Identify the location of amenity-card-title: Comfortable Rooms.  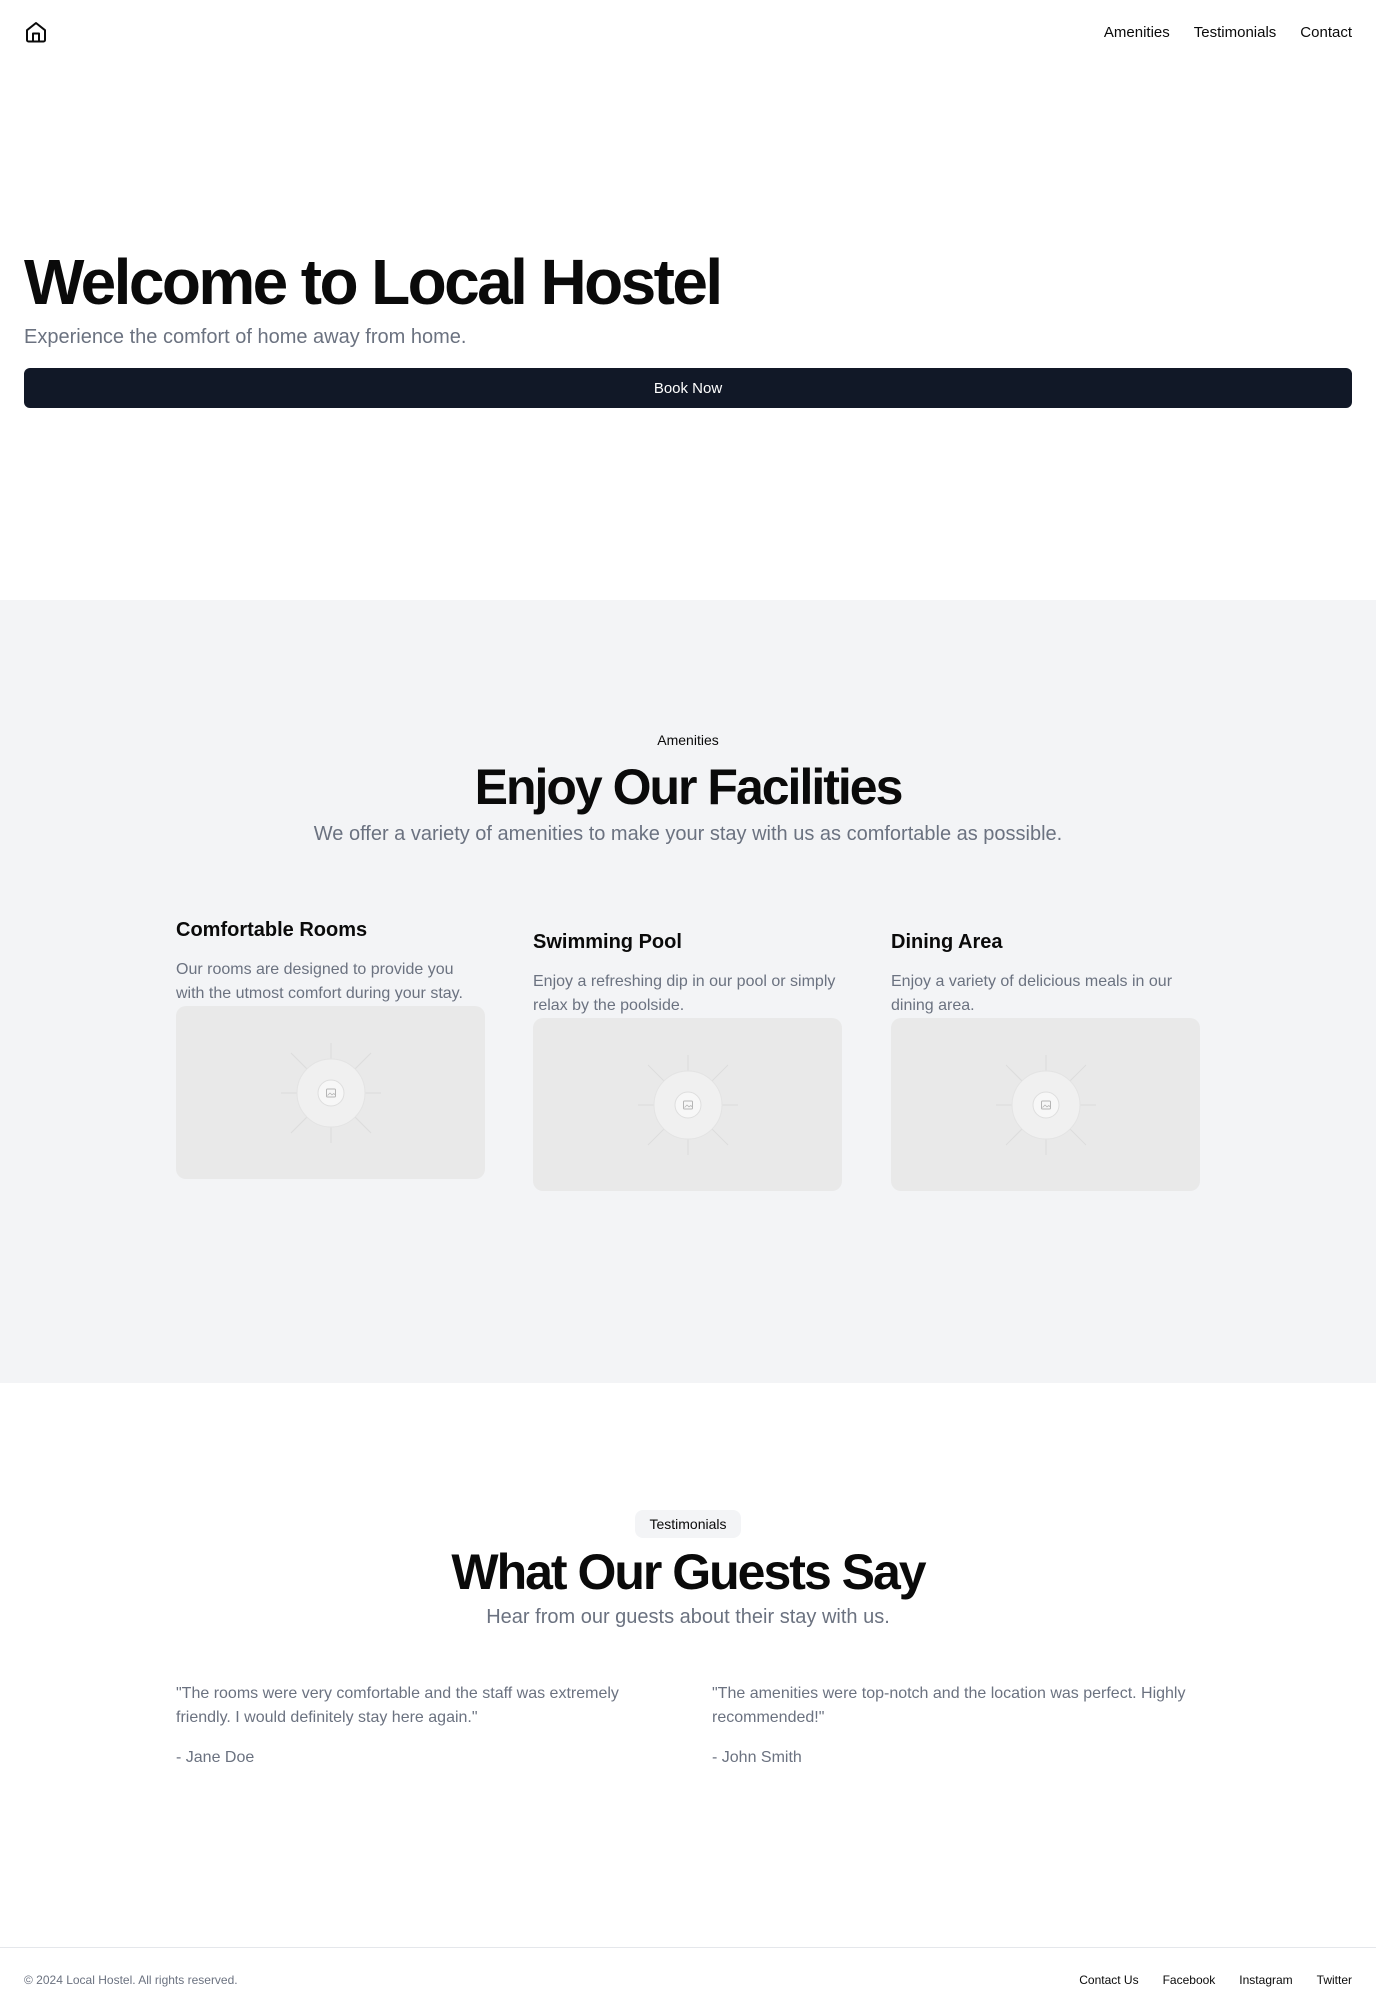
(272, 930).